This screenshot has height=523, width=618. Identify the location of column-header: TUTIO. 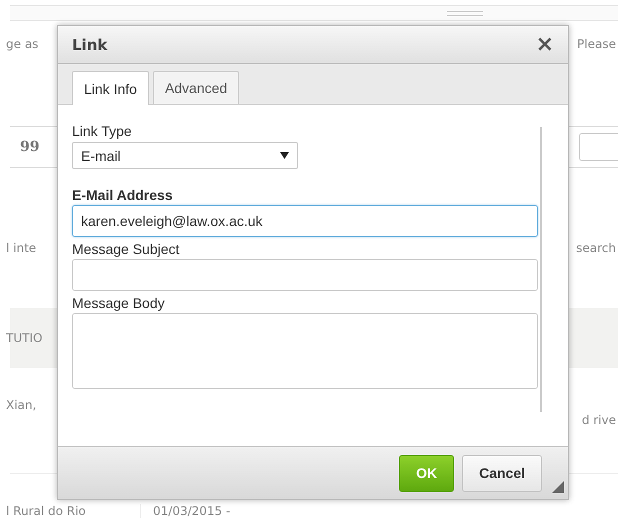
(24, 338).